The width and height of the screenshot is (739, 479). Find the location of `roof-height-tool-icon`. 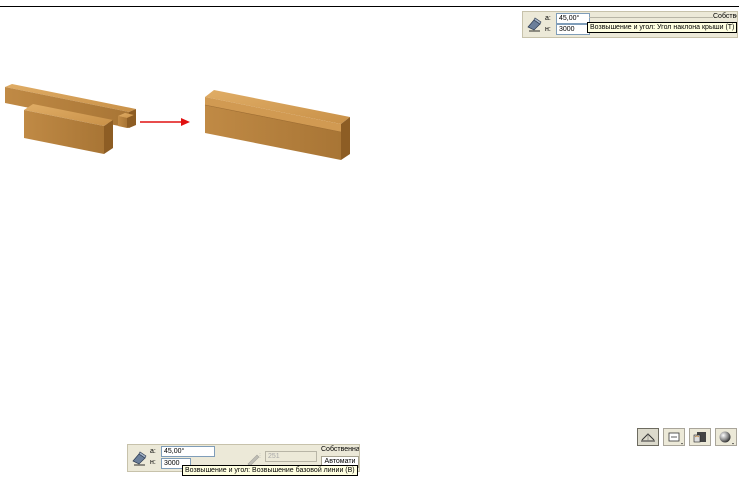

roof-height-tool-icon is located at coordinates (535, 24).